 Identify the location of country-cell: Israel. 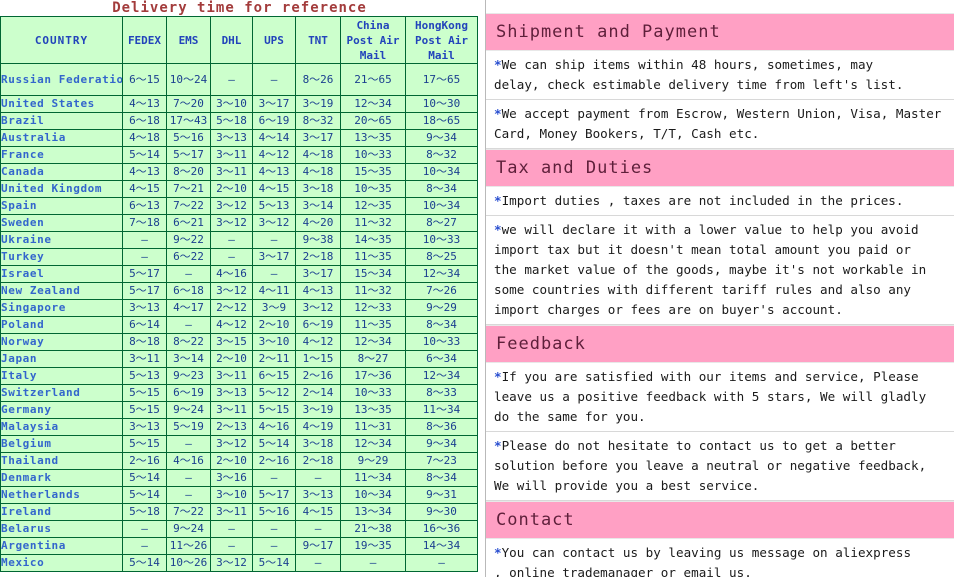
(61, 274).